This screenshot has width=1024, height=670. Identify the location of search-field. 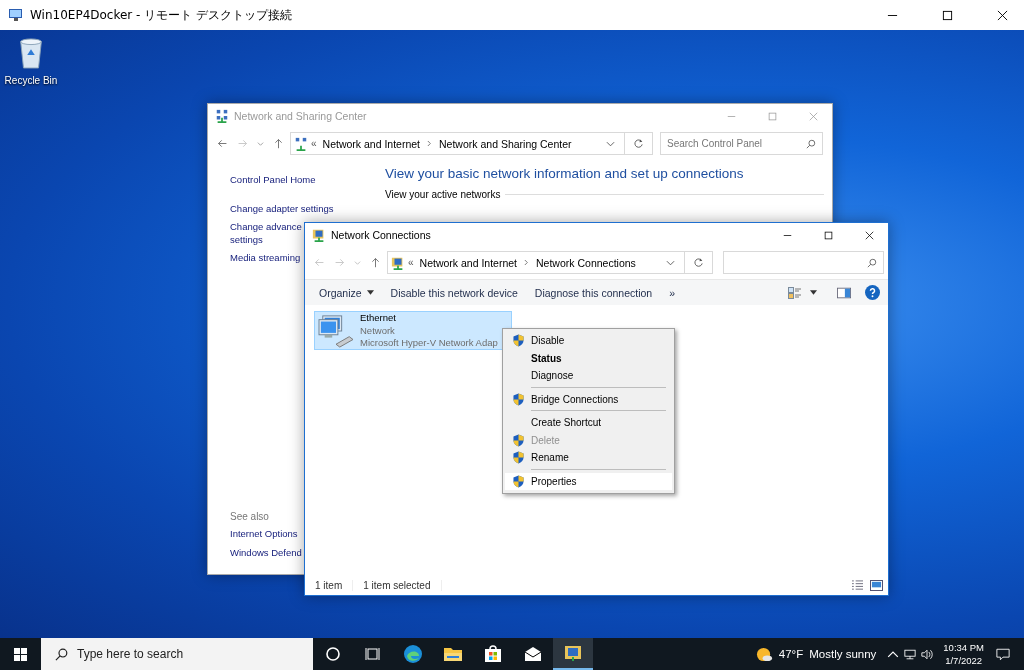
(803, 262).